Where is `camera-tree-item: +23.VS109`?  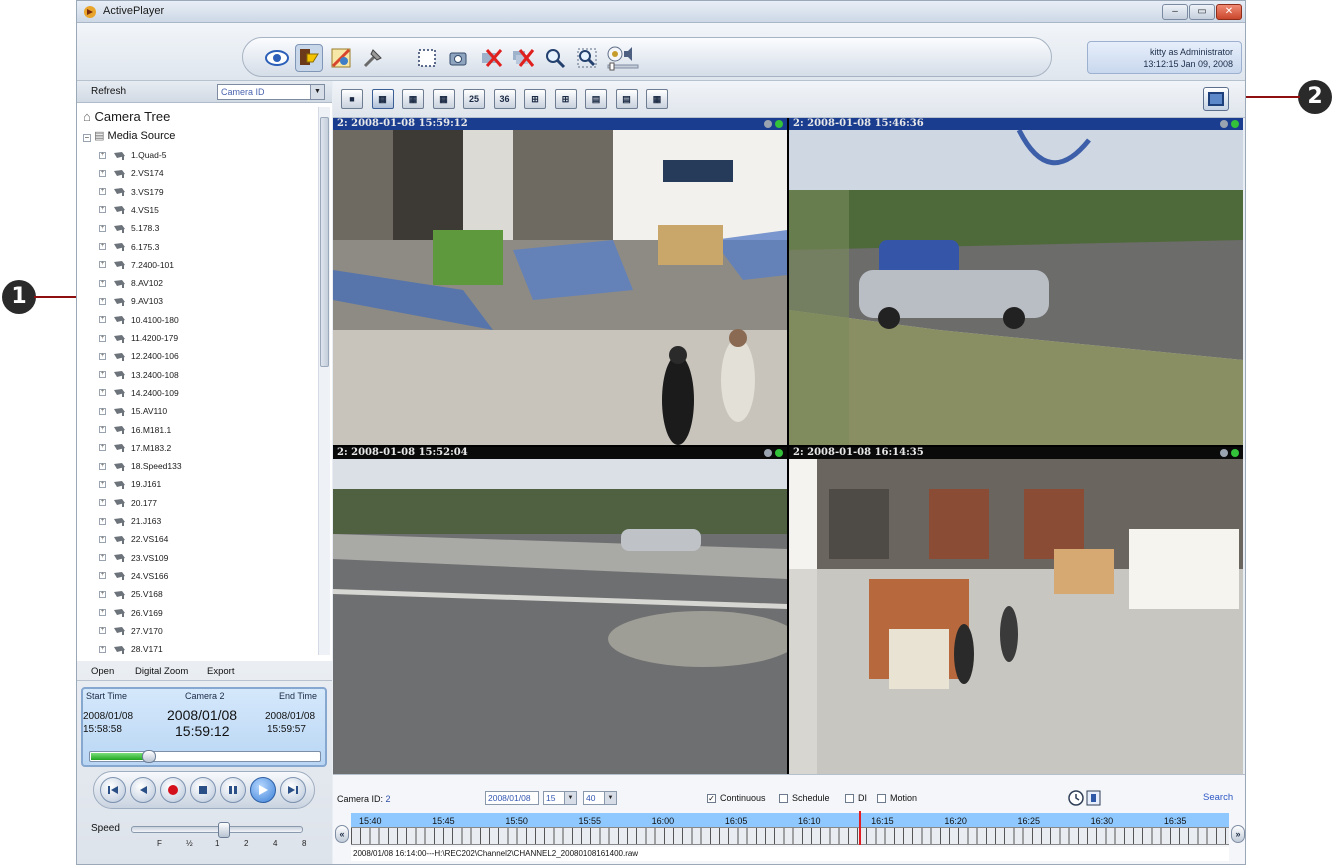
camera-tree-item: +23.VS109 is located at coordinates (133, 558).